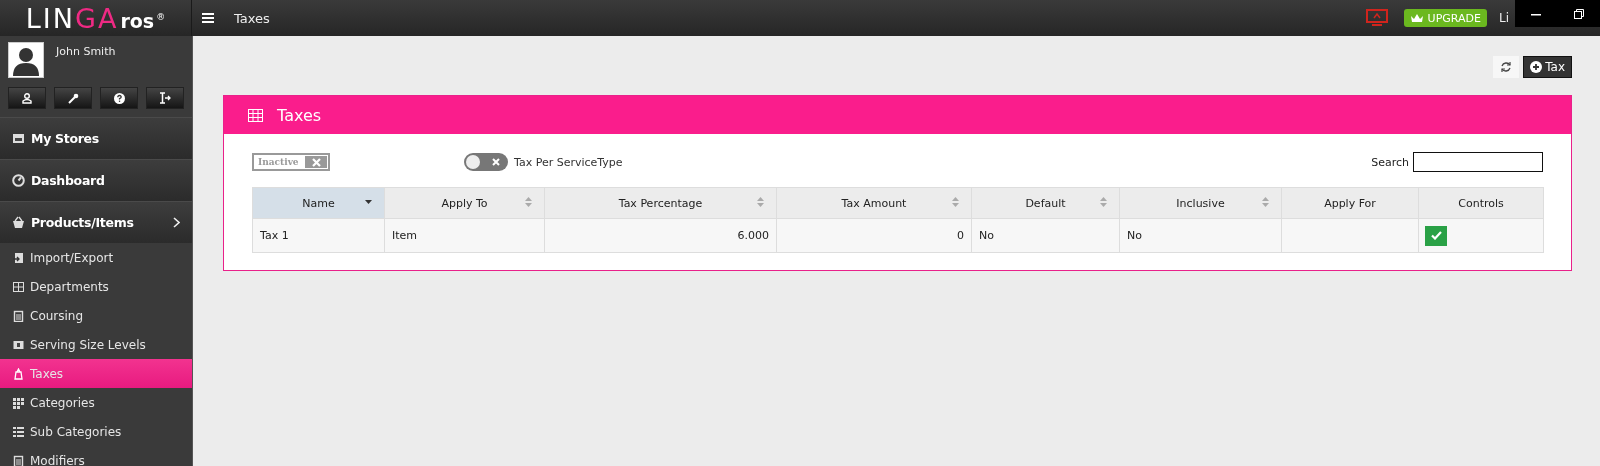 The width and height of the screenshot is (1600, 466). I want to click on column-header: Inclusive, so click(1200, 203).